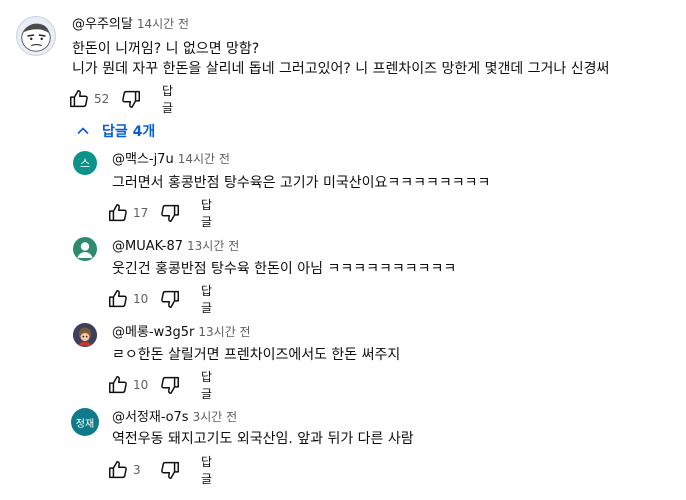 The height and width of the screenshot is (500, 686). What do you see at coordinates (215, 417) in the screenshot?
I see `reply-time: 3시간 전` at bounding box center [215, 417].